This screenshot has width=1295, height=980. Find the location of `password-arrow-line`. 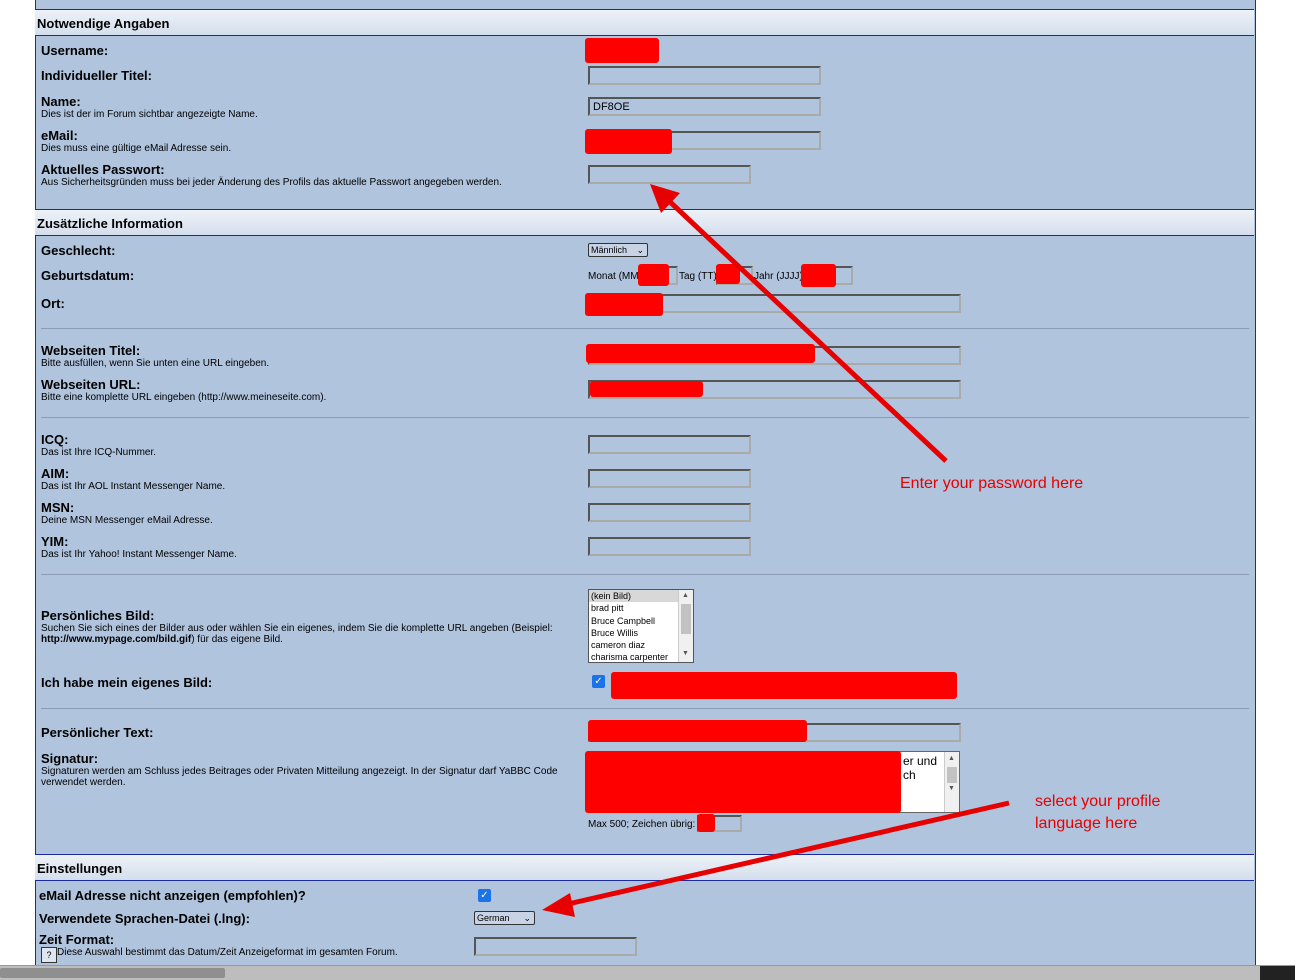

password-arrow-line is located at coordinates (807, 330).